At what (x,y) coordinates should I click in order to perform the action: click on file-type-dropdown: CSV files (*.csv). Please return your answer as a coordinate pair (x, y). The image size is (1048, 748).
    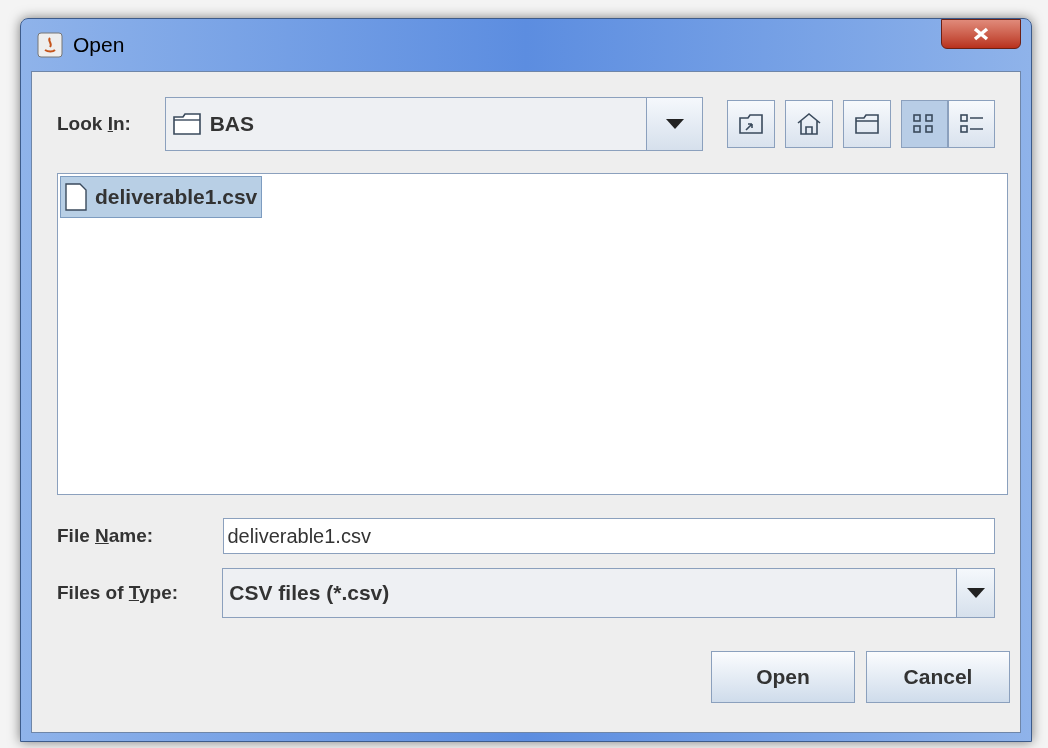
    Looking at the image, I should click on (608, 593).